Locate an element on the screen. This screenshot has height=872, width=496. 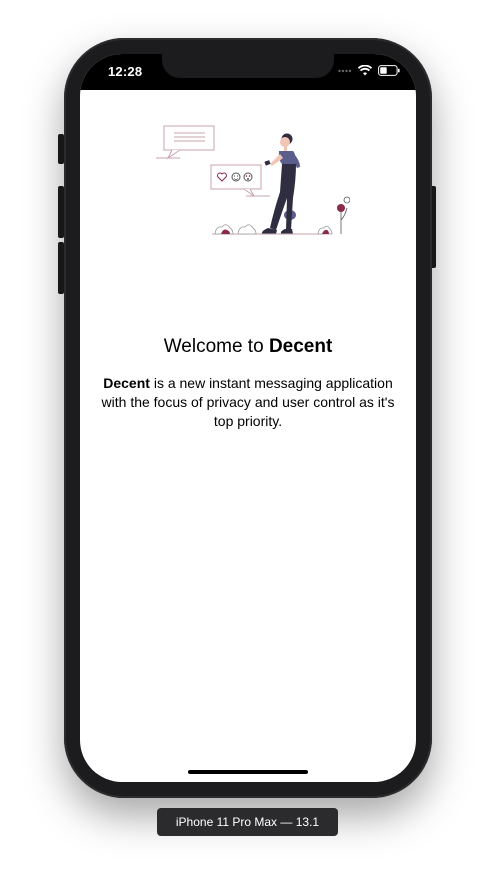
reaction-bubble-icon is located at coordinates (240, 180).